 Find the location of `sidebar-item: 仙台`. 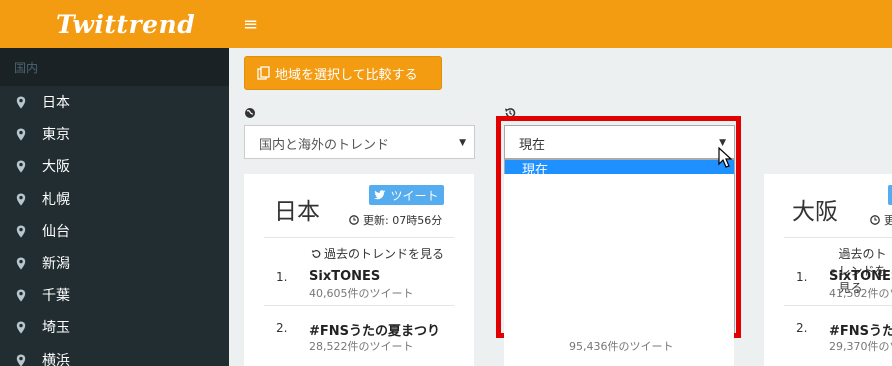

sidebar-item: 仙台 is located at coordinates (114, 231).